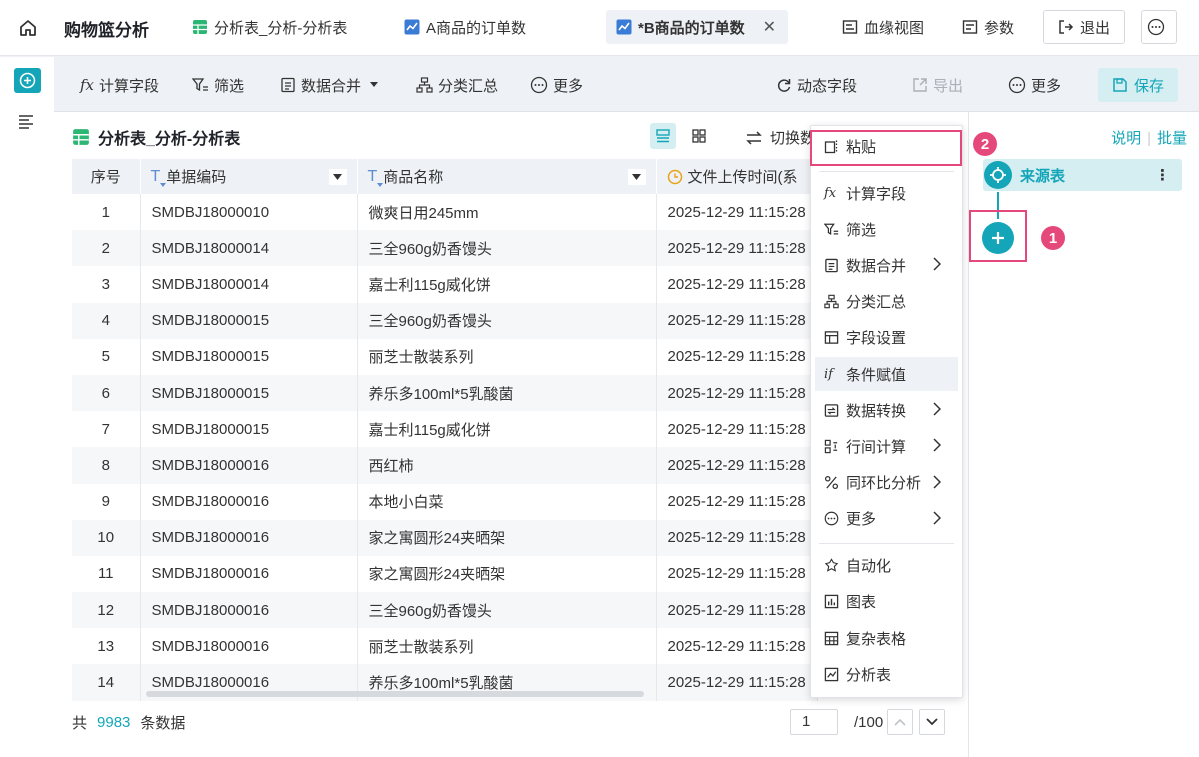 The image size is (1199, 757). What do you see at coordinates (28, 28) in the screenshot?
I see `home-icon` at bounding box center [28, 28].